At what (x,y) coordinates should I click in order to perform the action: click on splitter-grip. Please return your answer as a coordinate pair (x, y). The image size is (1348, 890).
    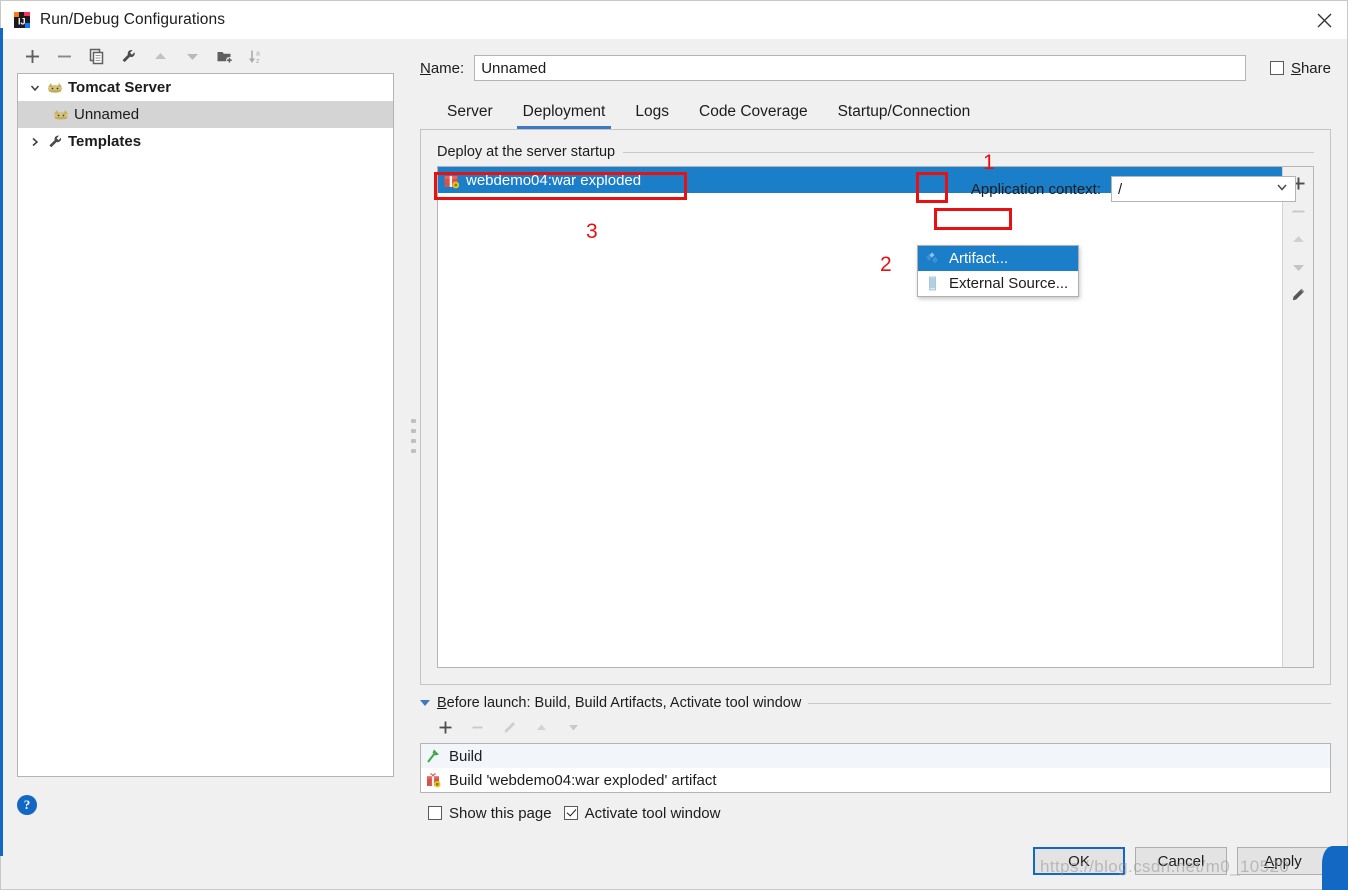
    Looking at the image, I should click on (413, 436).